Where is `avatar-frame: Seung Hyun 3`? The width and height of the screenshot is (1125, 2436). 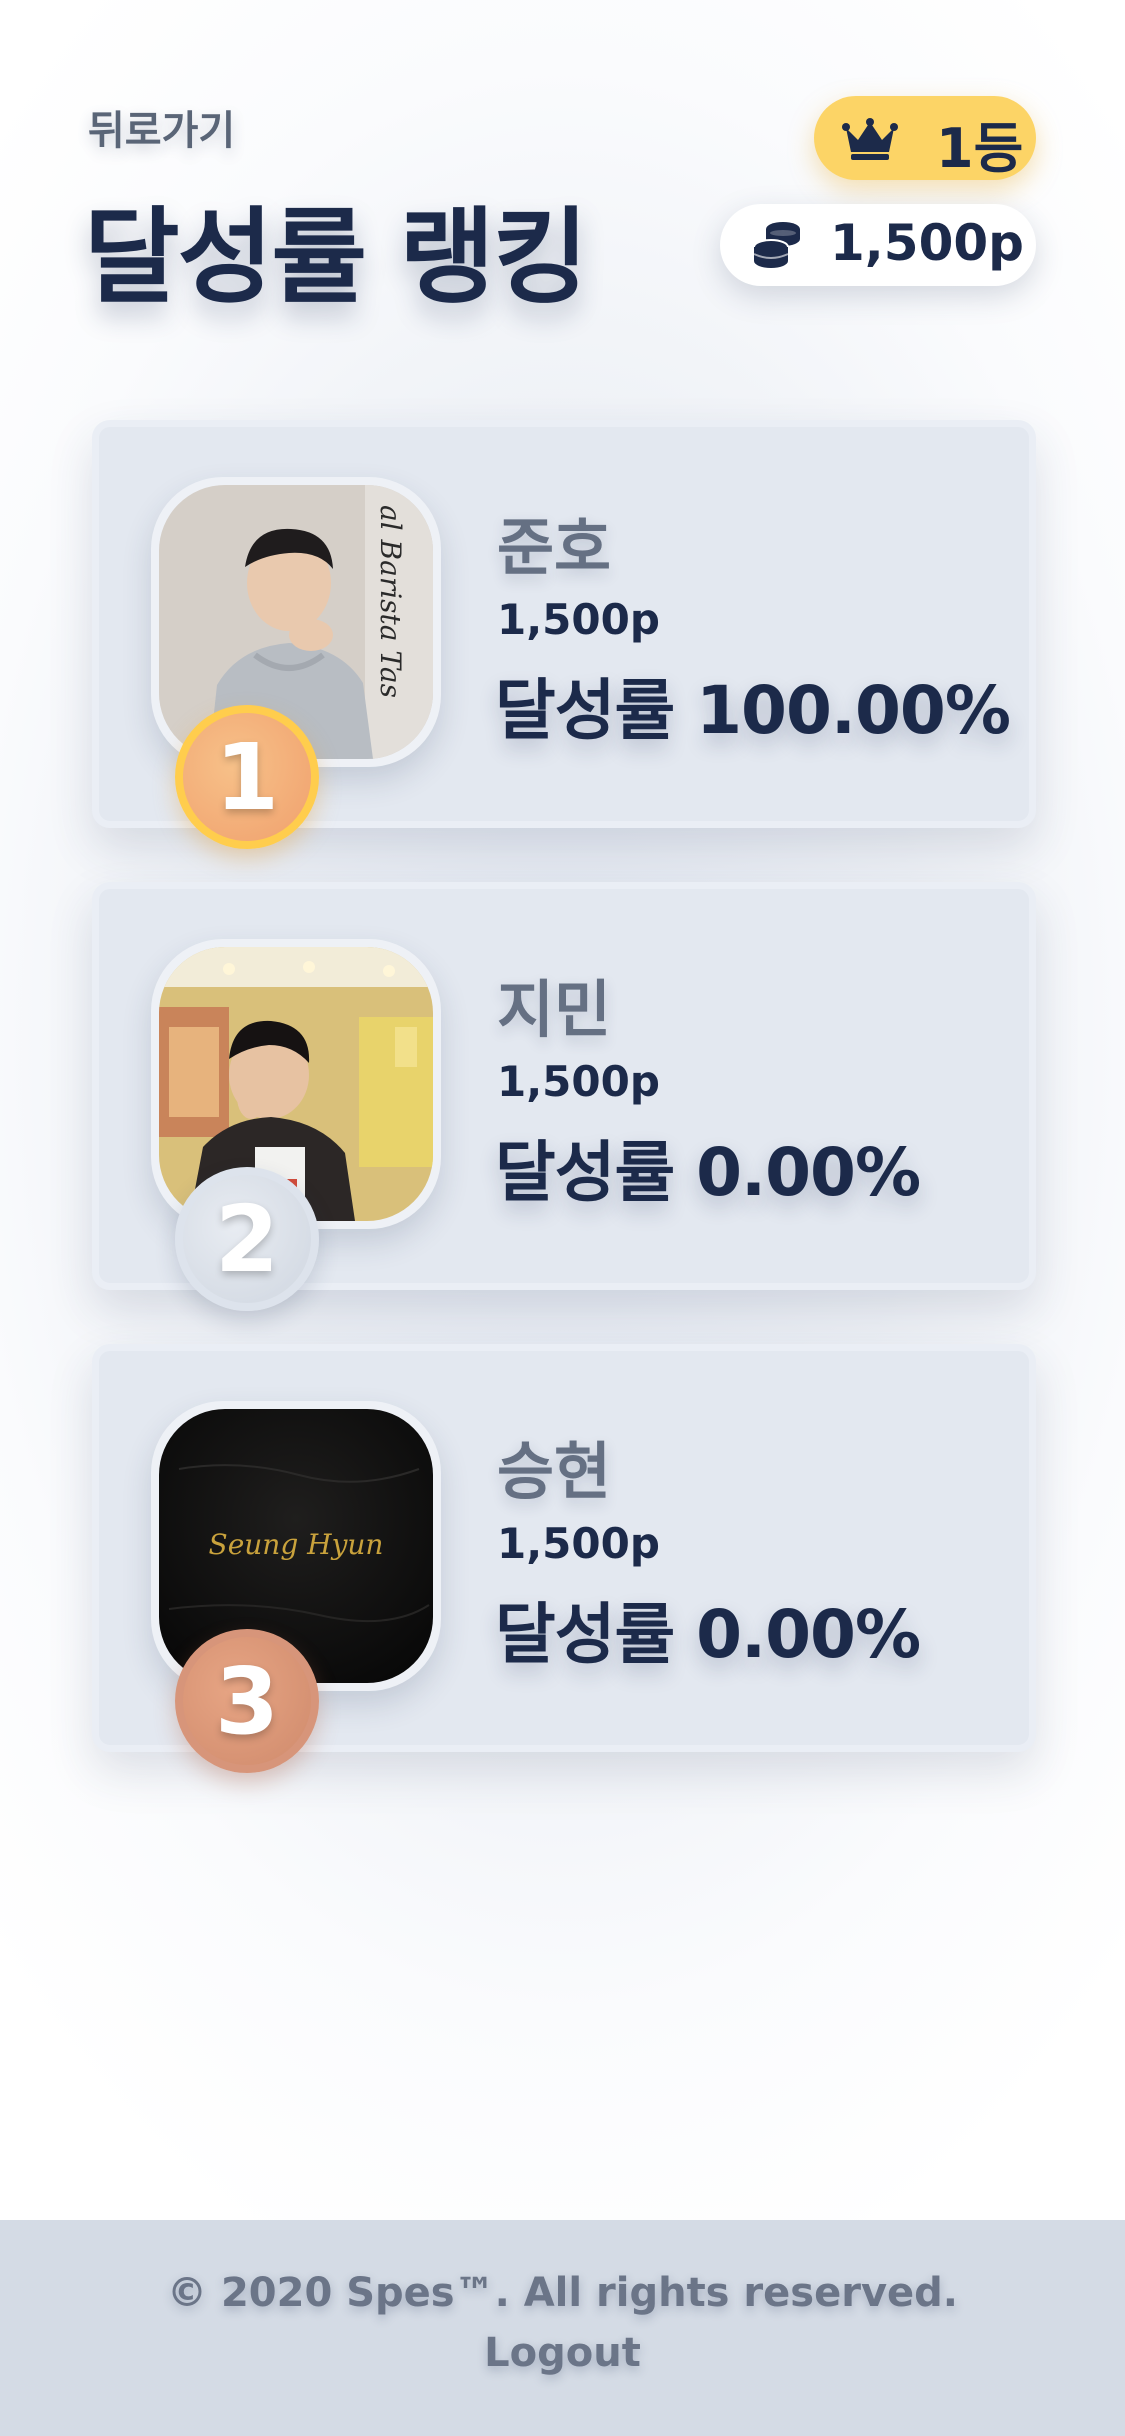
avatar-frame: Seung Hyun 3 is located at coordinates (296, 1587).